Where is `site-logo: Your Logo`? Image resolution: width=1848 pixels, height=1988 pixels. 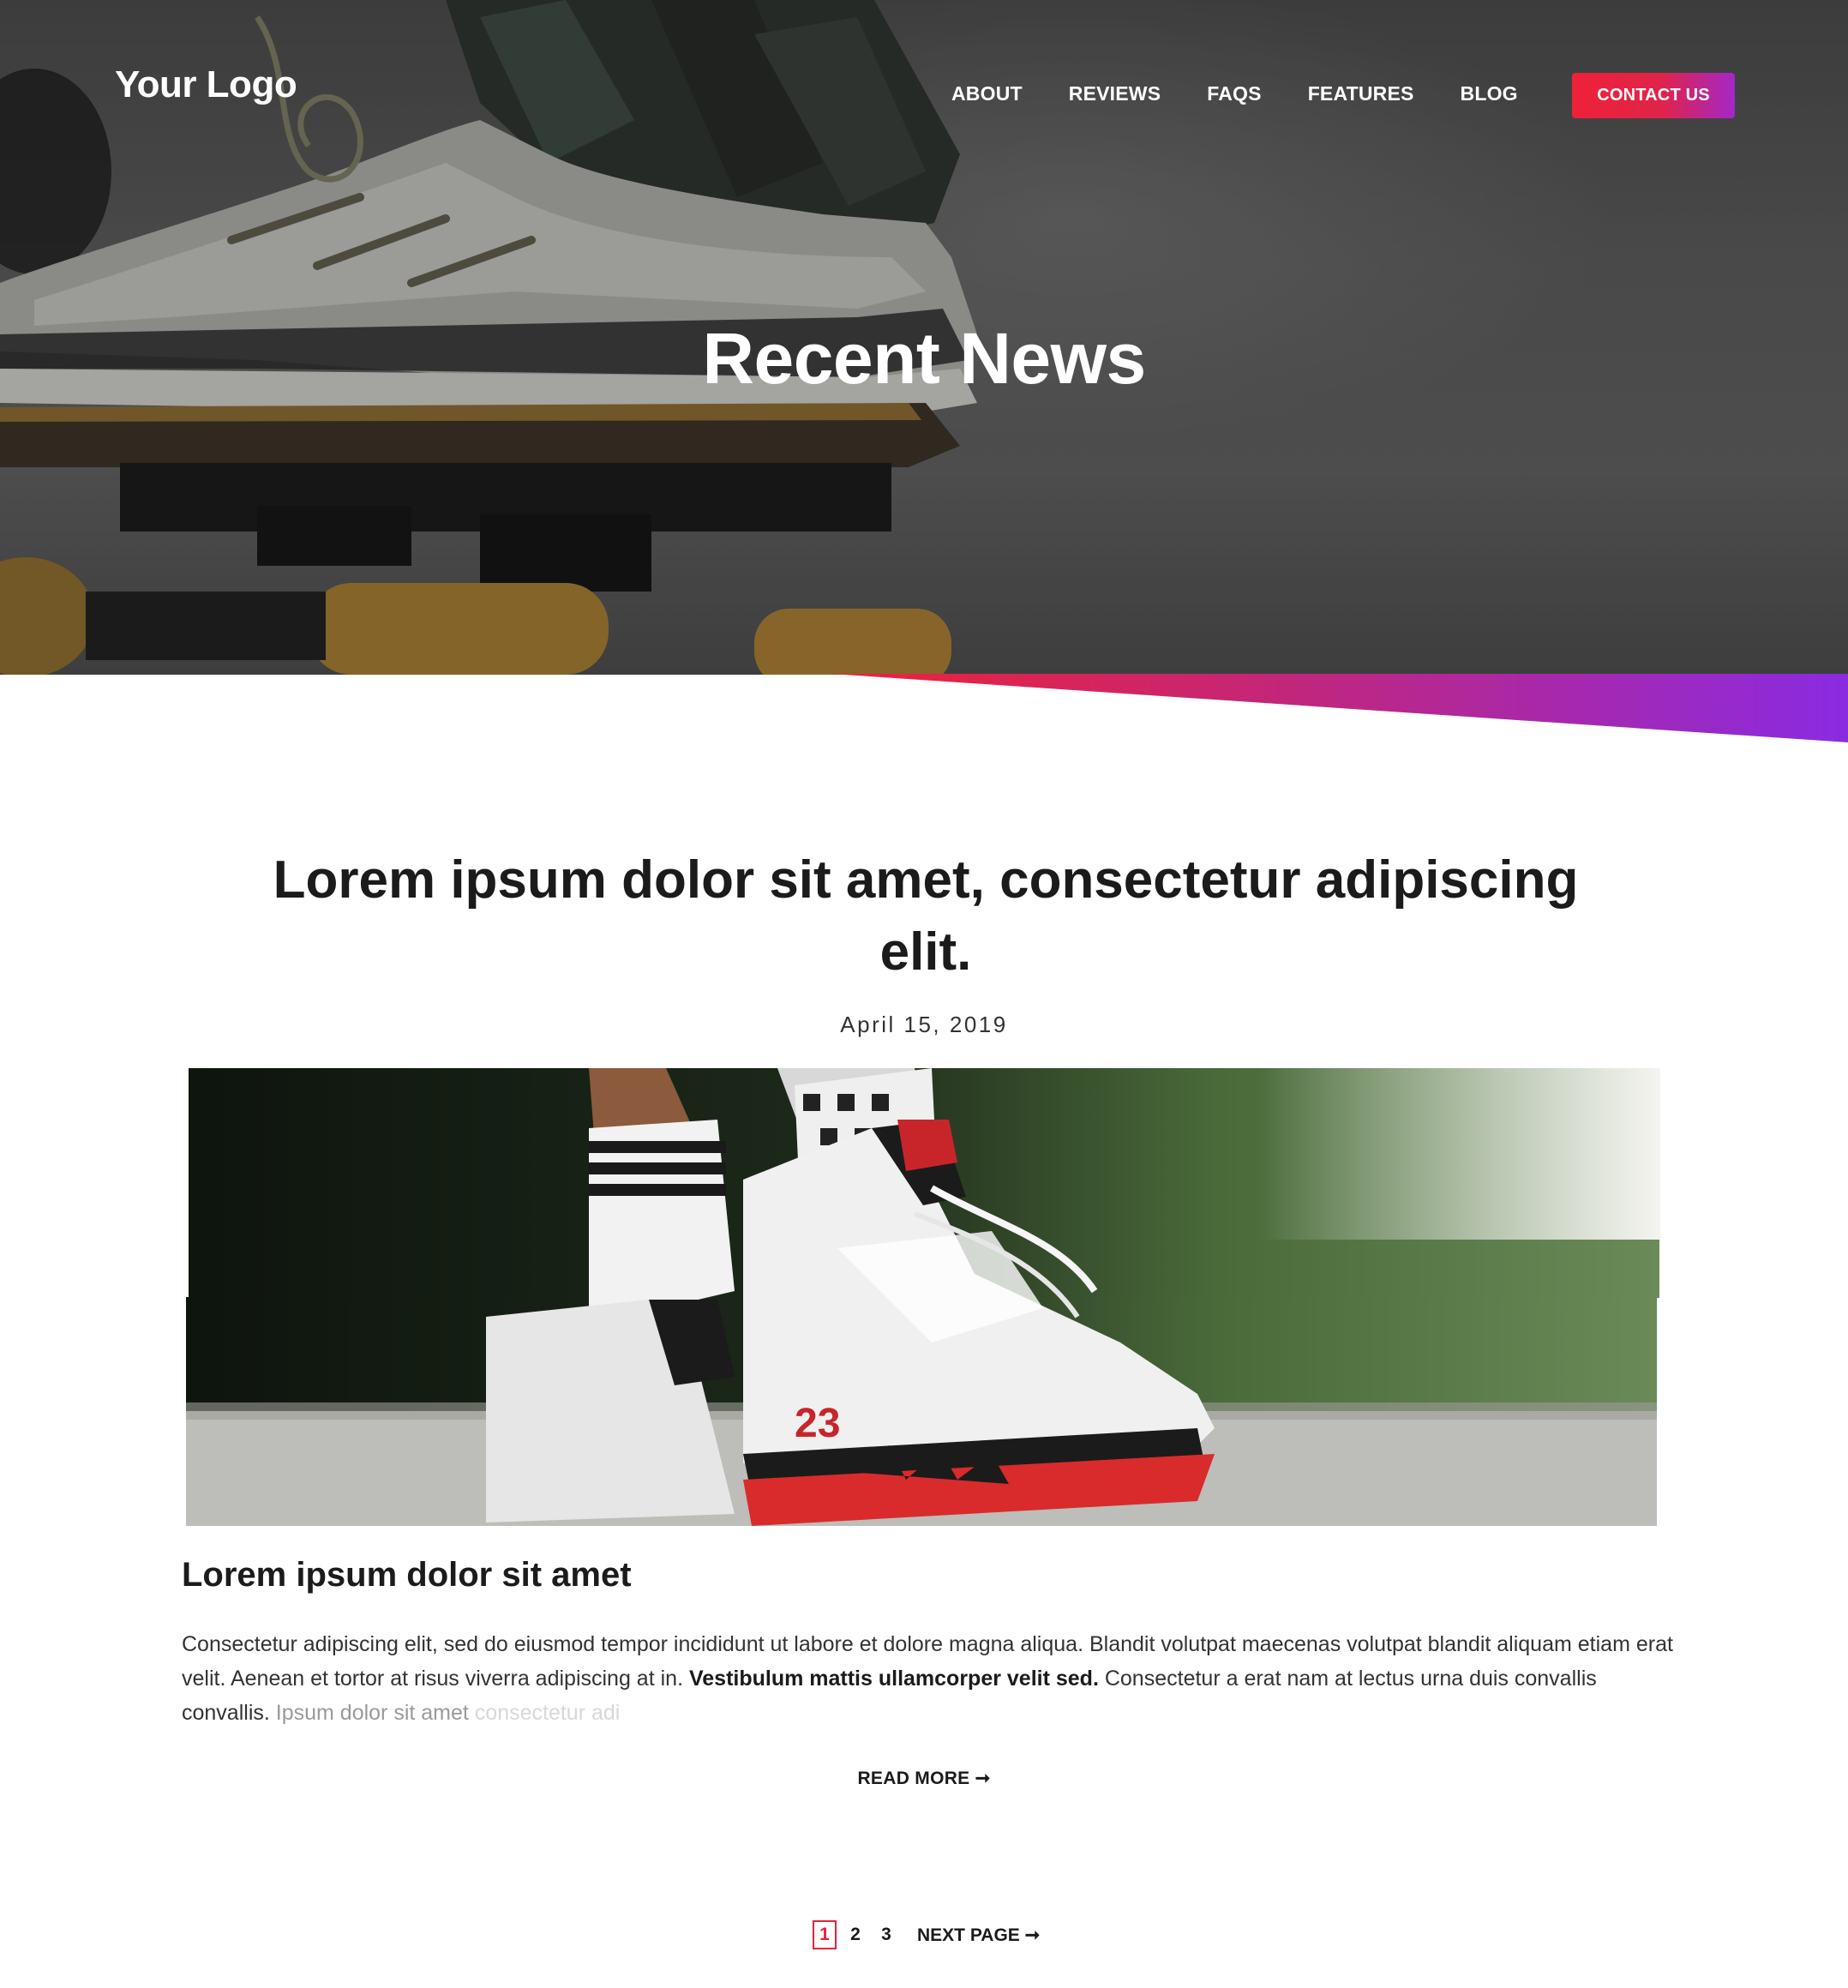 site-logo: Your Logo is located at coordinates (206, 84).